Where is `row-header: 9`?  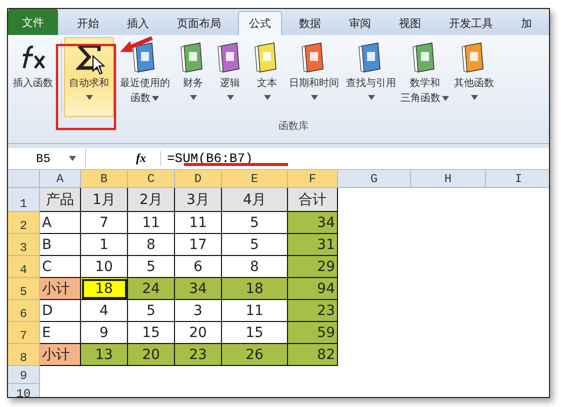
row-header: 9 is located at coordinates (24, 375).